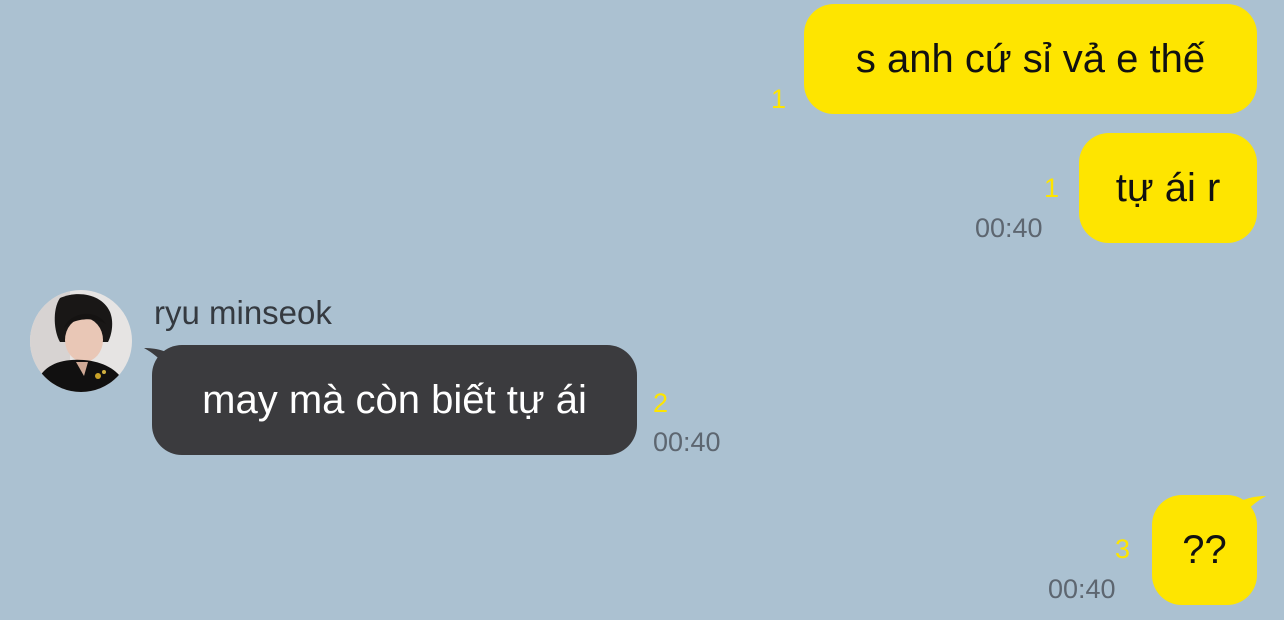 Image resolution: width=1284 pixels, height=620 pixels. Describe the element at coordinates (1123, 549) in the screenshot. I see `unread-count: 3` at that location.